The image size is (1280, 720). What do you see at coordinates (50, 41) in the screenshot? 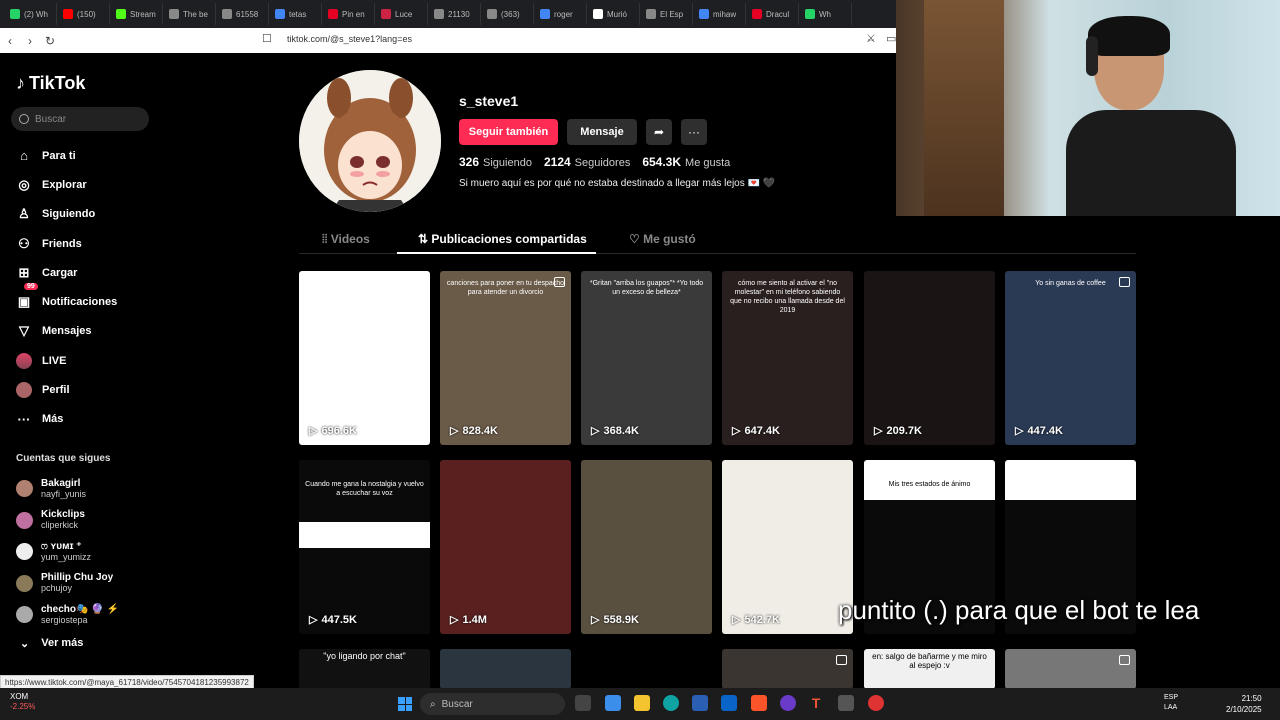
I see `reload-icon: ↻` at bounding box center [50, 41].